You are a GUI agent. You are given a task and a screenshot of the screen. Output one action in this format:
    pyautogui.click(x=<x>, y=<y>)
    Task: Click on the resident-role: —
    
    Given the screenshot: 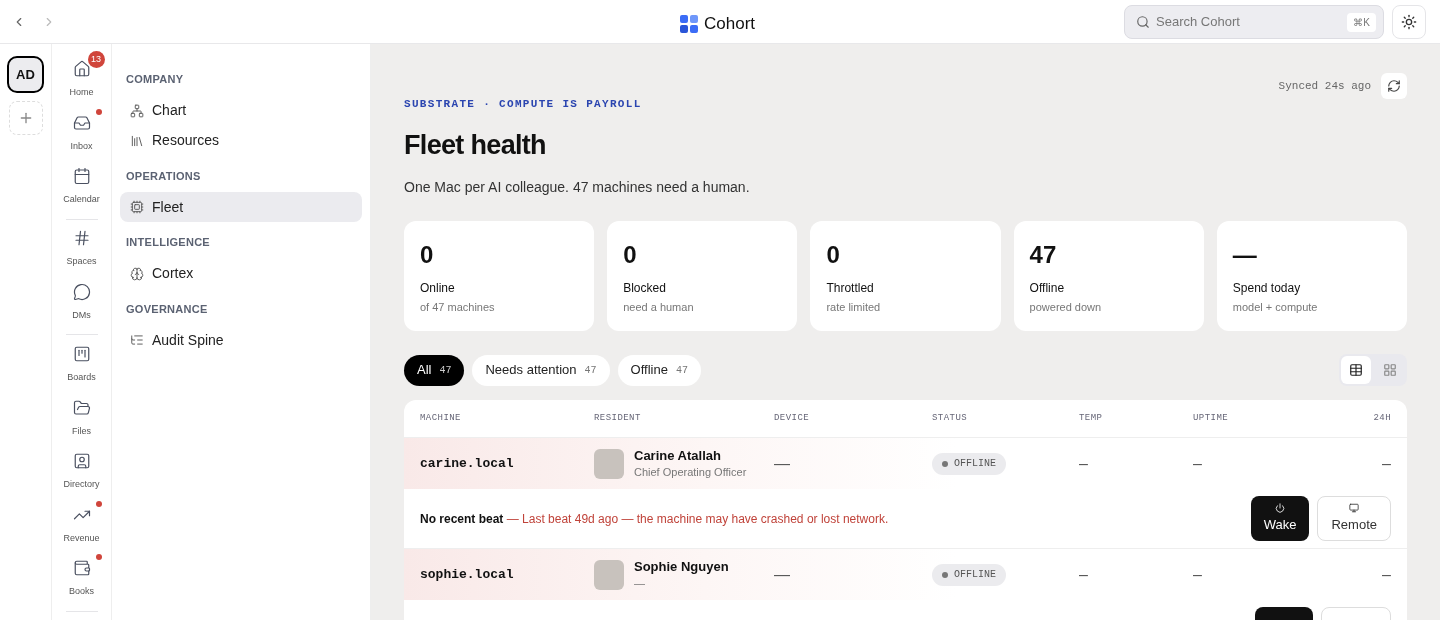 What is the action you would take?
    pyautogui.click(x=640, y=583)
    